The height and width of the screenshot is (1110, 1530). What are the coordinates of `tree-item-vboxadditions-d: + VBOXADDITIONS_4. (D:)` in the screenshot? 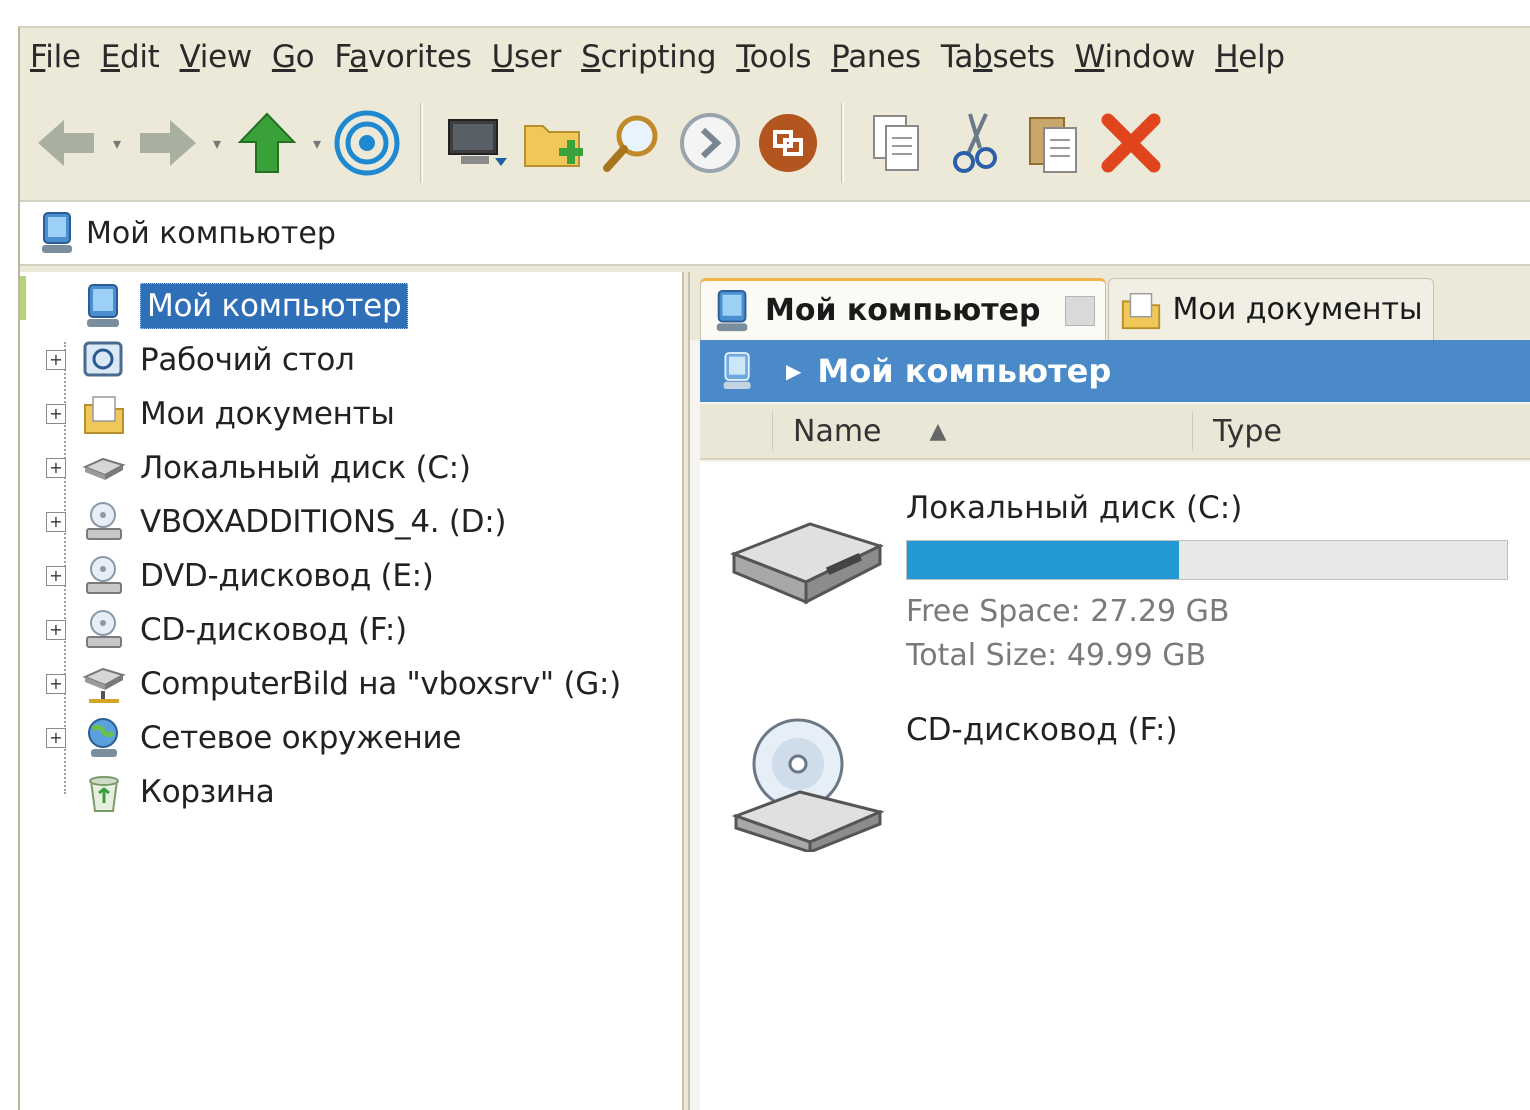 It's located at (276, 522).